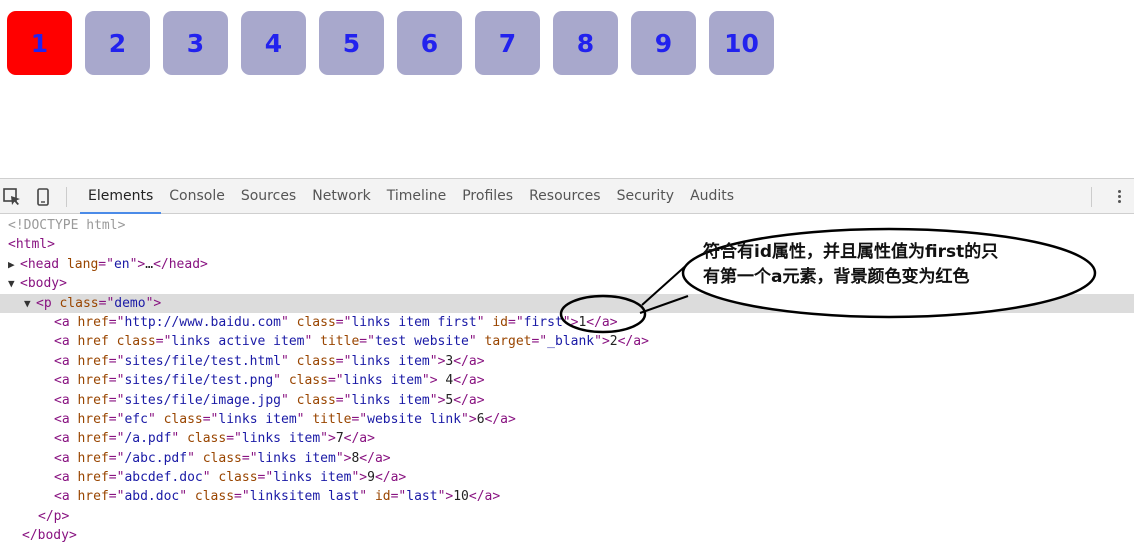 Image resolution: width=1134 pixels, height=545 pixels. Describe the element at coordinates (12, 197) in the screenshot. I see `inspect-element-icon` at that location.